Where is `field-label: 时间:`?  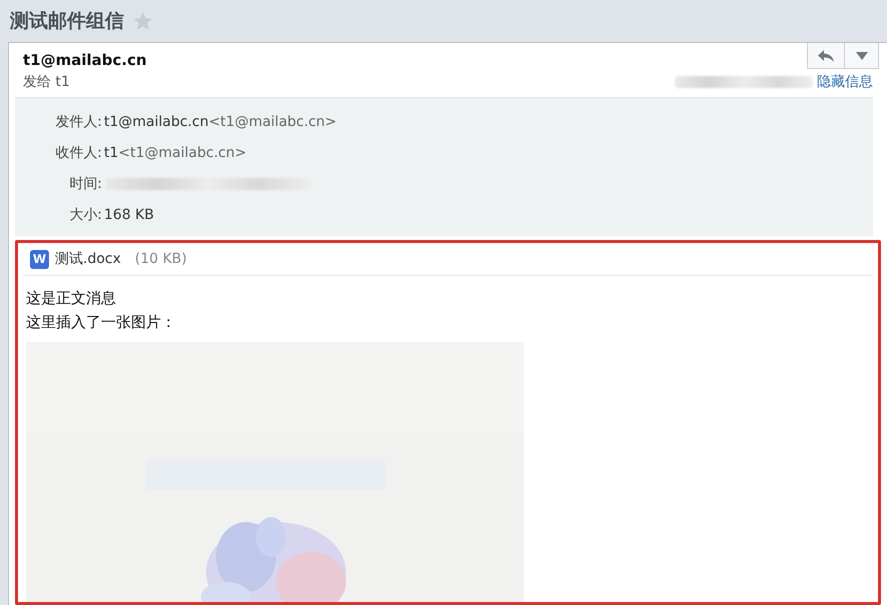 field-label: 时间: is located at coordinates (85, 183).